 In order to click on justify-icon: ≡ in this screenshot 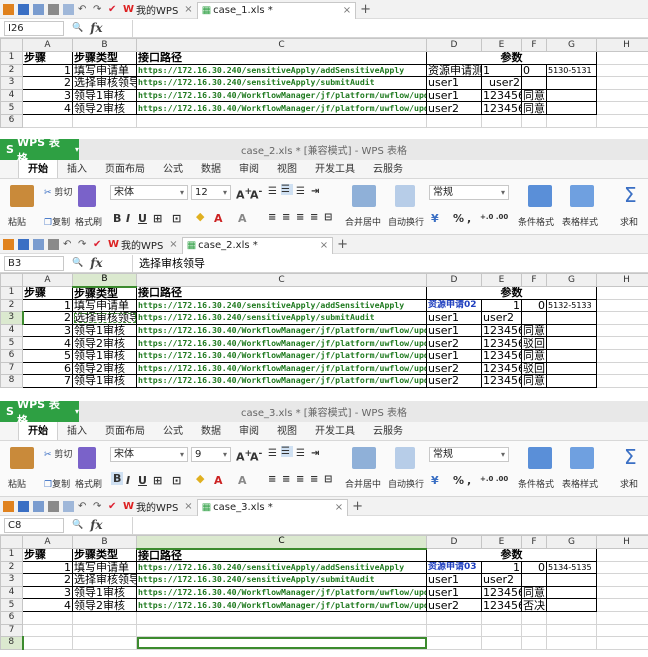, I will do `click(314, 479)`.